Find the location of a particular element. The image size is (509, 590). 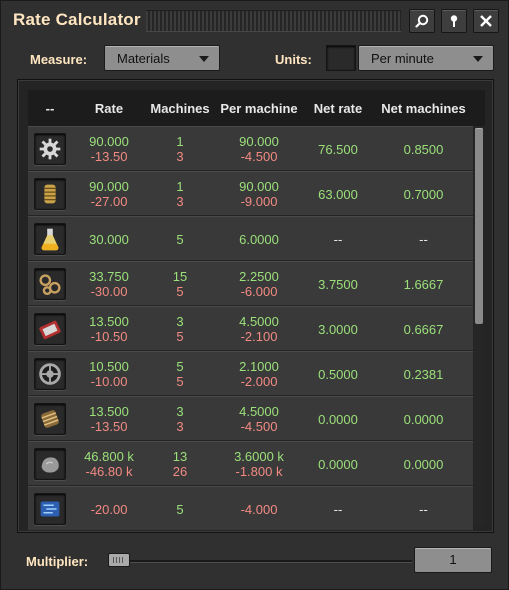

consumption-value: -13.50 is located at coordinates (109, 156).